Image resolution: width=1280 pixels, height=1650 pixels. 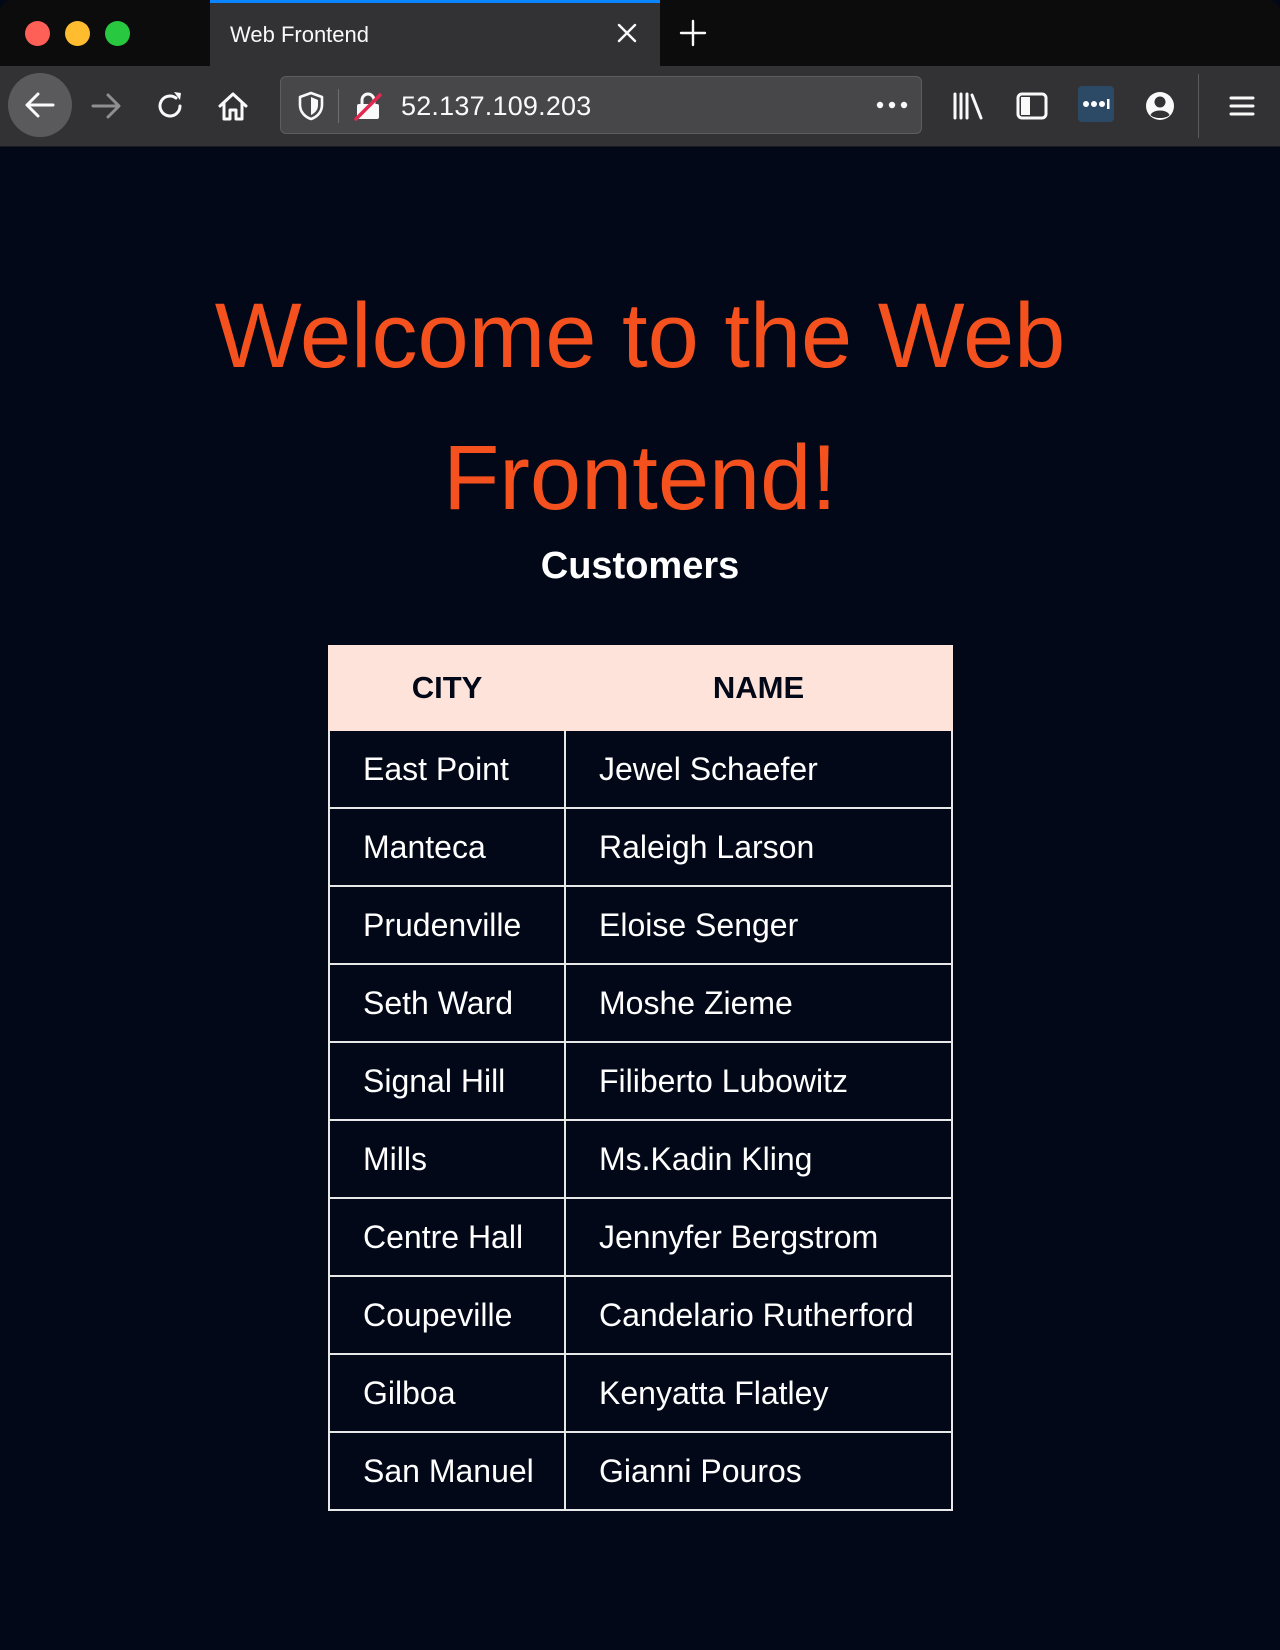 I want to click on table-row: Centre Hall Jennyfer Bergstrom, so click(x=640, y=1237).